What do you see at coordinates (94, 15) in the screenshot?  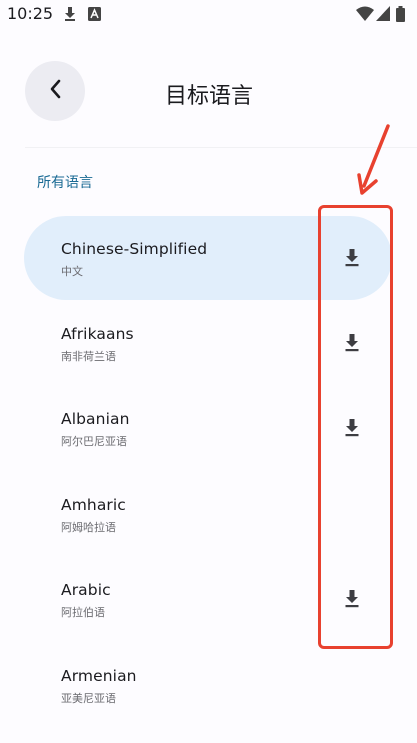 I see `app-notification-icon` at bounding box center [94, 15].